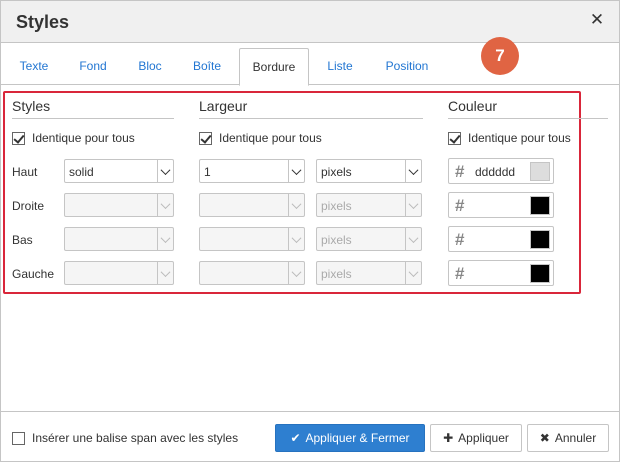 The height and width of the screenshot is (462, 620). I want to click on row-label-top: Haut, so click(25, 172).